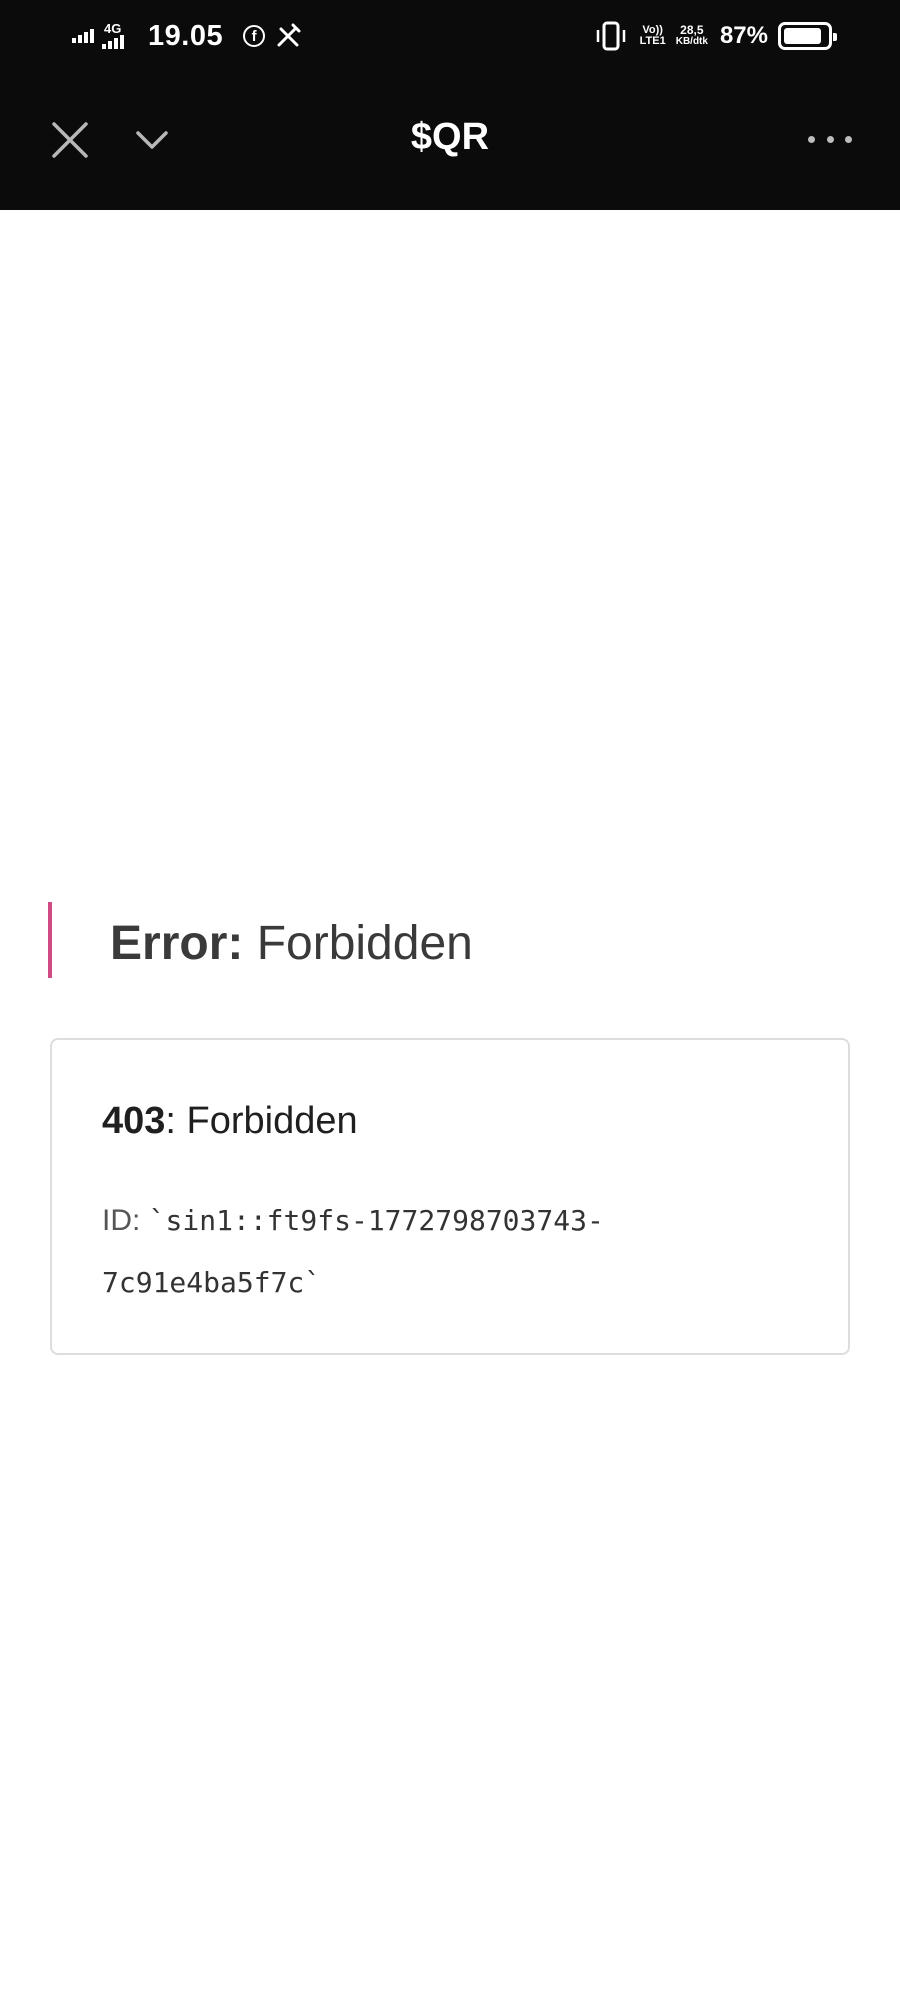 The image size is (900, 2000). Describe the element at coordinates (113, 28) in the screenshot. I see `network-type: 4G` at that location.